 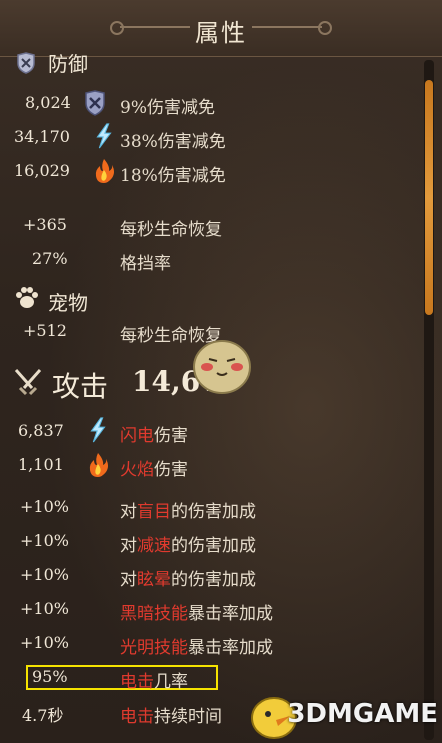 I want to click on attack-section-title: 攻击, so click(x=80, y=386).